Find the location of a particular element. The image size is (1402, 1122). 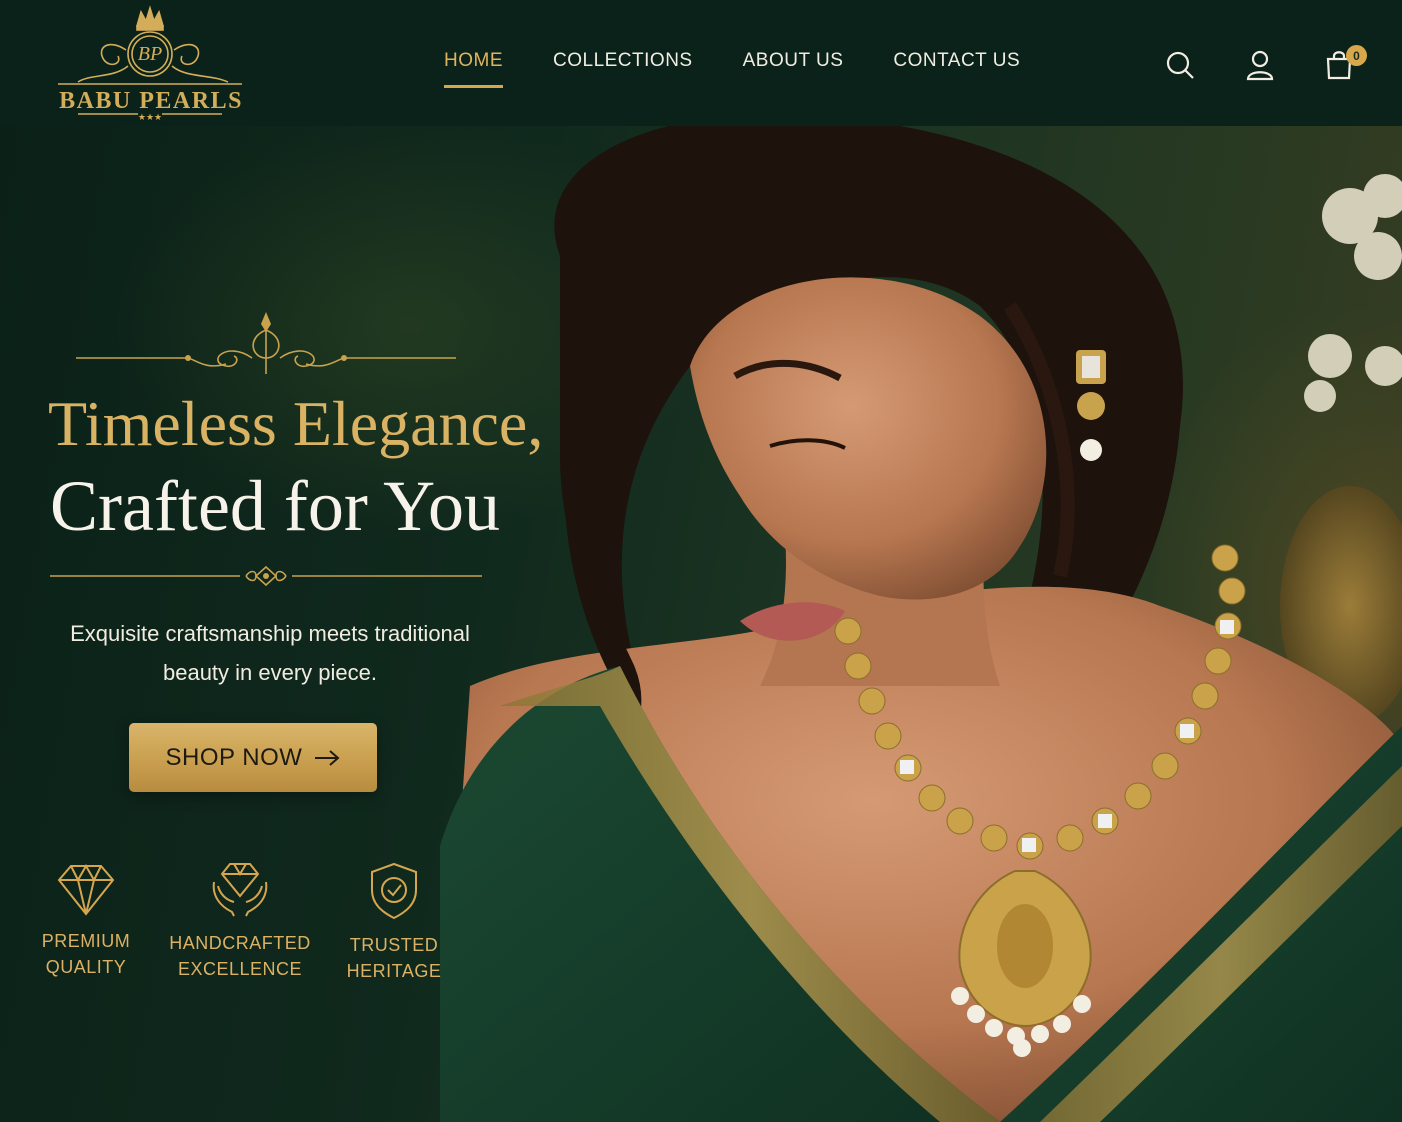

feature-label: PREMIUM QUALITY is located at coordinates (86, 954).